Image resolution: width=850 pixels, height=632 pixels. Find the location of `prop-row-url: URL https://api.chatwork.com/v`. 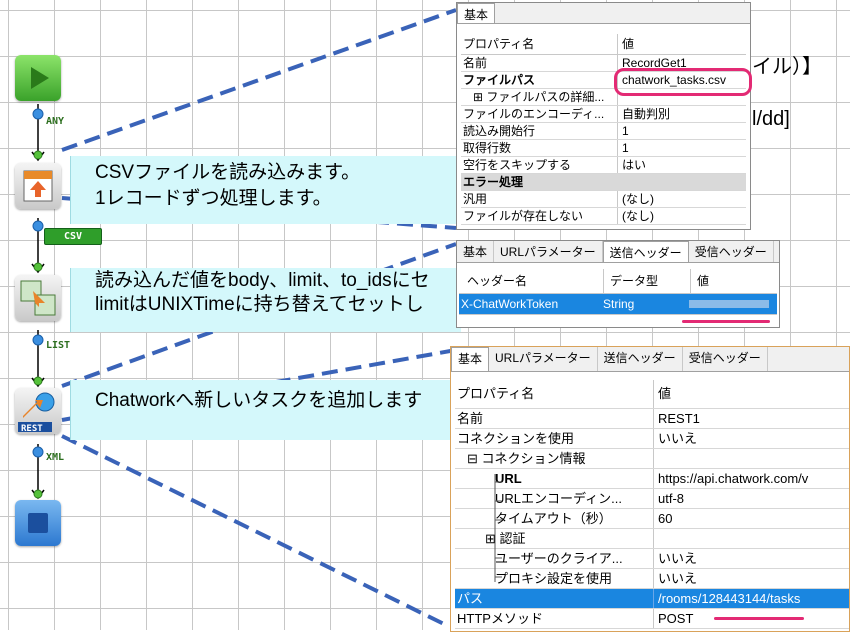

prop-row-url: URL https://api.chatwork.com/v is located at coordinates (652, 479).